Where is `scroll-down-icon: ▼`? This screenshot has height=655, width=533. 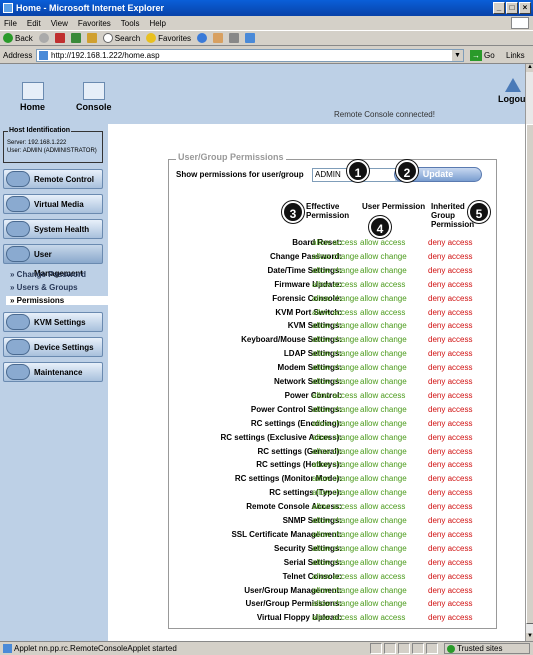 scroll-down-icon: ▼ is located at coordinates (529, 637).